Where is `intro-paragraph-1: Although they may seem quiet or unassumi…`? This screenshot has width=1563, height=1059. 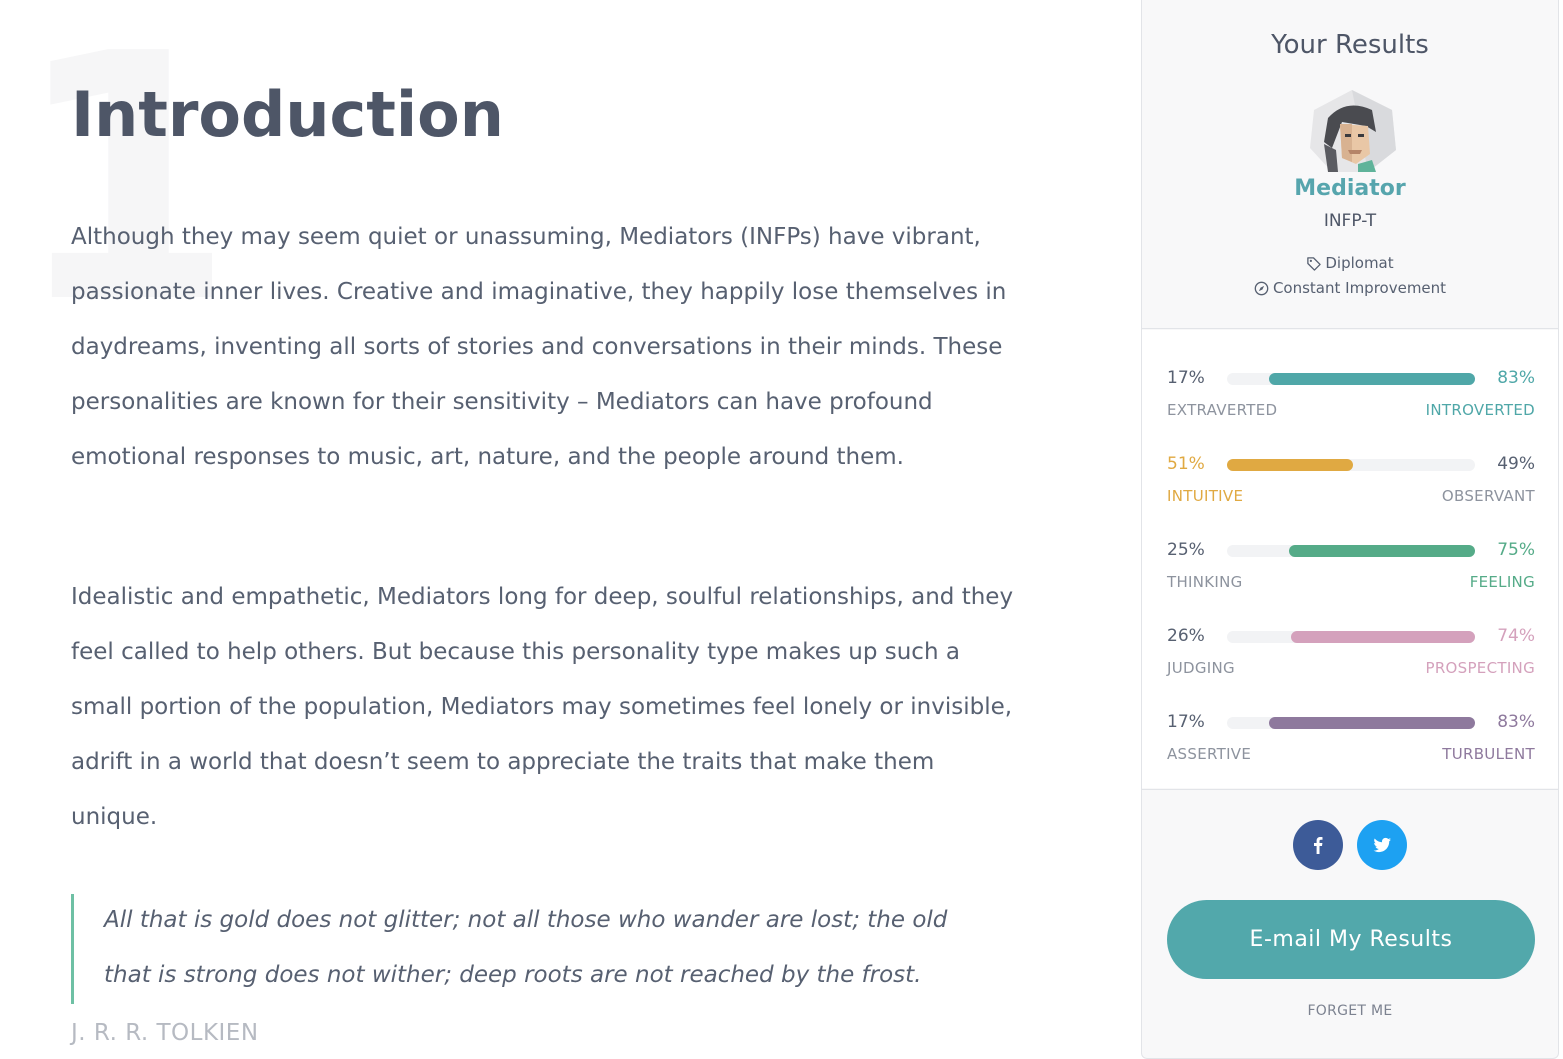 intro-paragraph-1: Although they may seem quiet or unassumi… is located at coordinates (539, 347).